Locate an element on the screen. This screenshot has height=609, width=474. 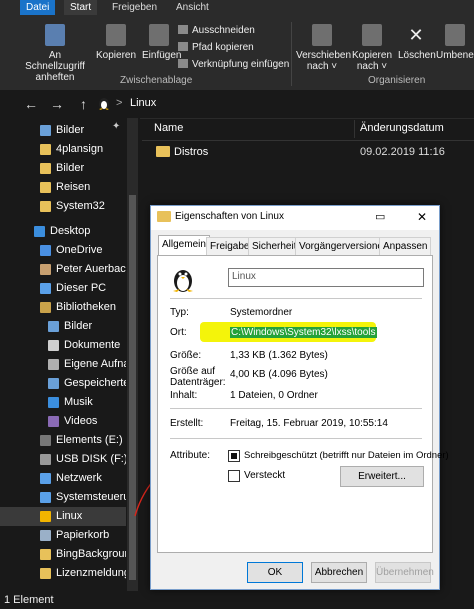
sidebar-item-label: BingBackgrounc is located at coordinates (91, 554).